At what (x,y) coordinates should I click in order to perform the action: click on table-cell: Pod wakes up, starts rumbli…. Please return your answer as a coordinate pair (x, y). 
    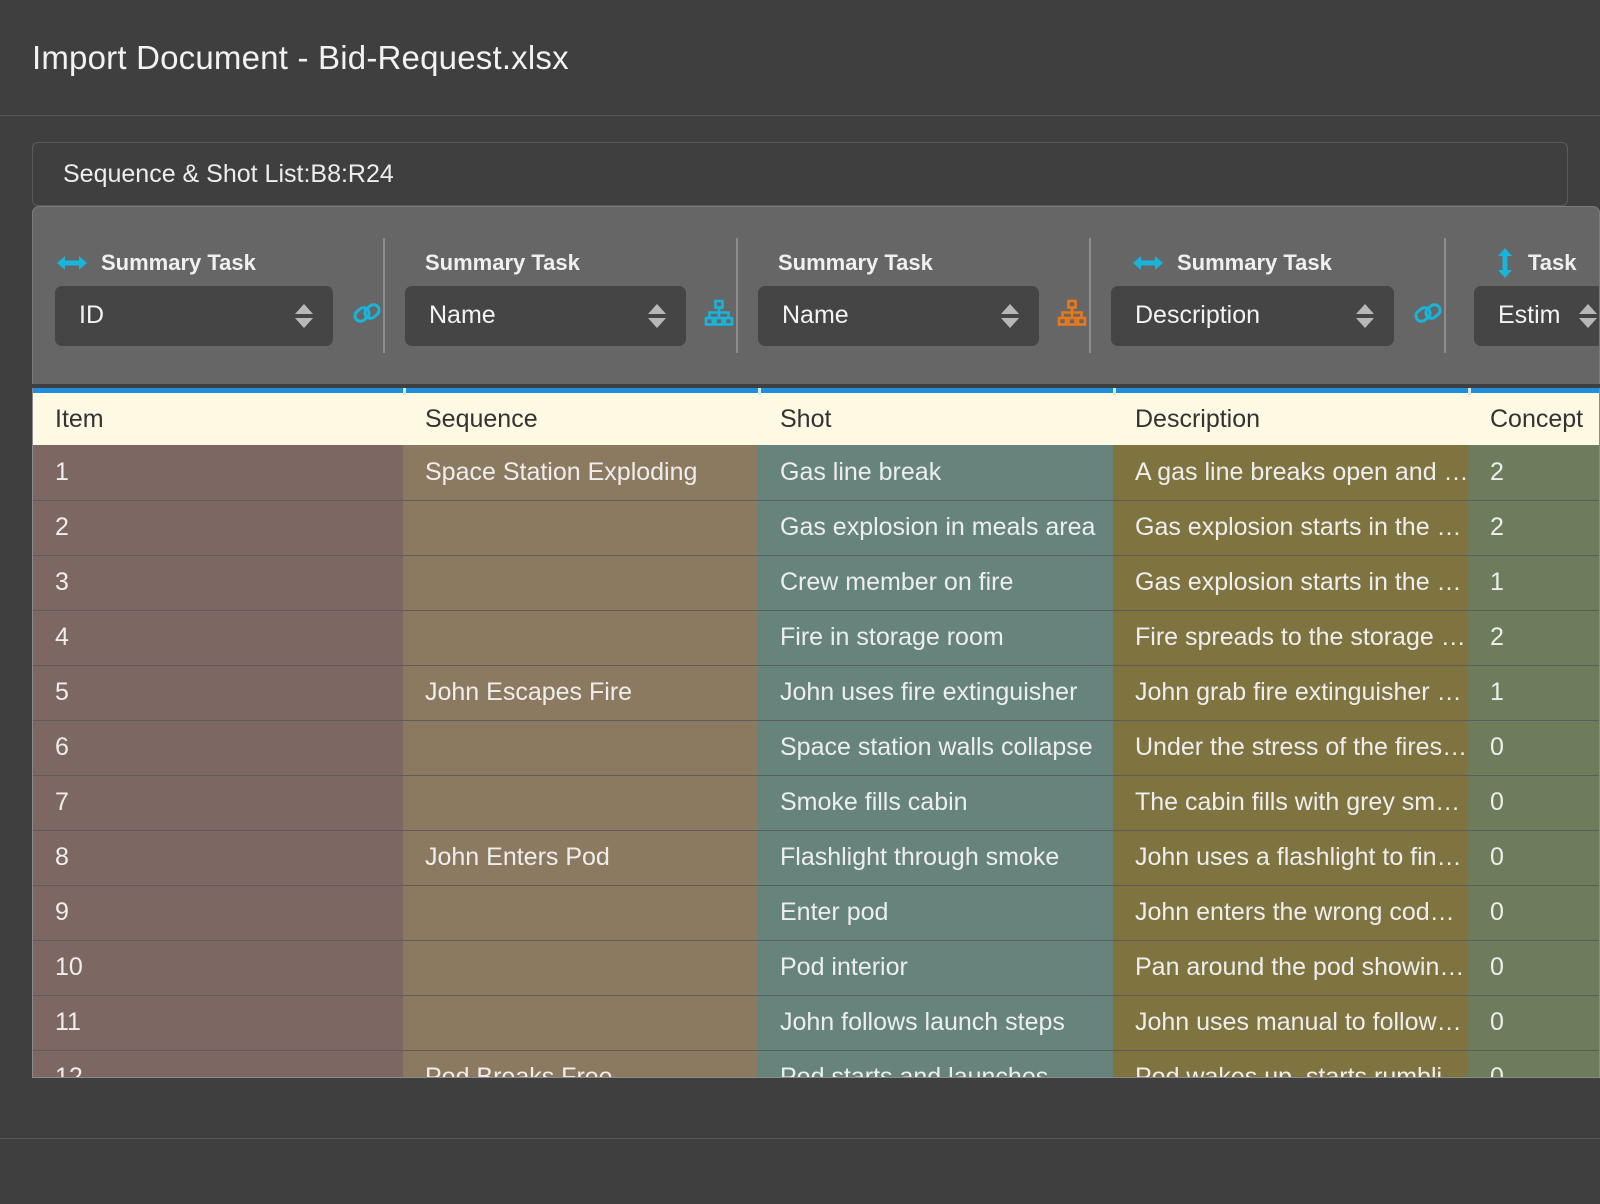
    Looking at the image, I should click on (1290, 1063).